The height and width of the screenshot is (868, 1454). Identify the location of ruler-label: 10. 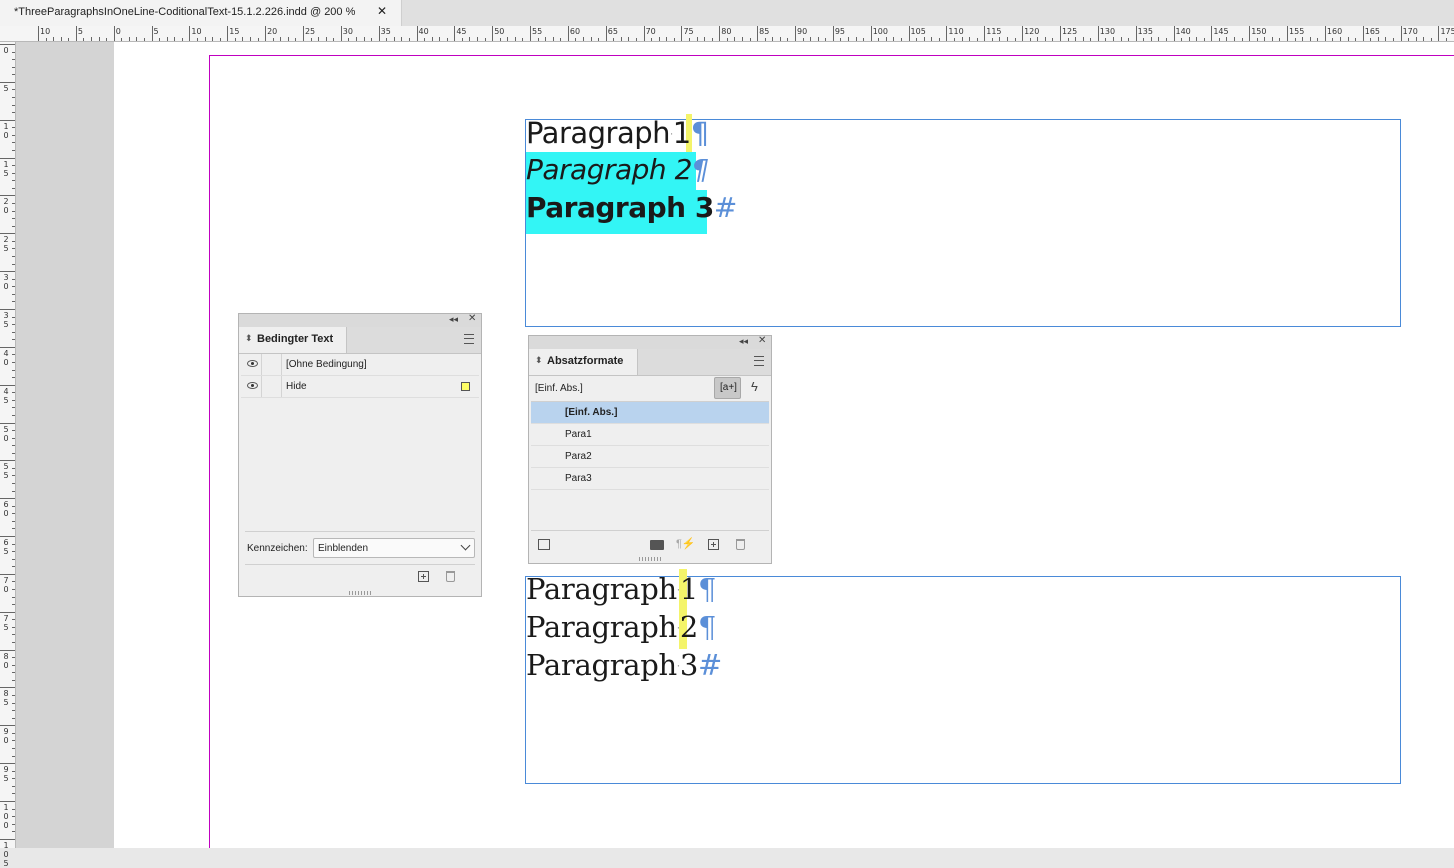
(6, 130).